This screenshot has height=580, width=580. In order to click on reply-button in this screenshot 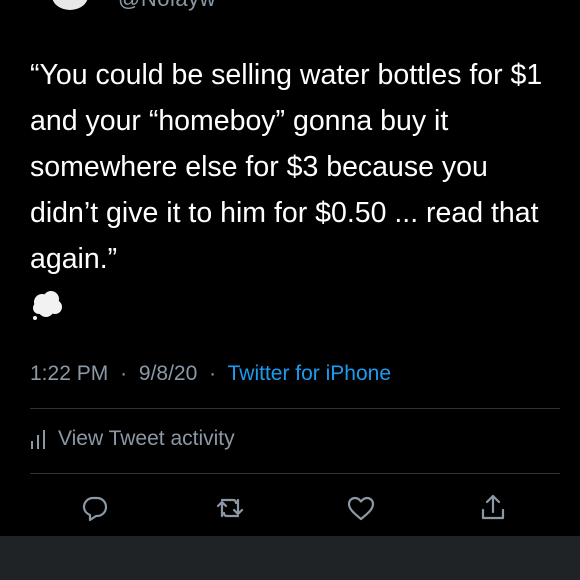, I will do `click(95, 508)`.